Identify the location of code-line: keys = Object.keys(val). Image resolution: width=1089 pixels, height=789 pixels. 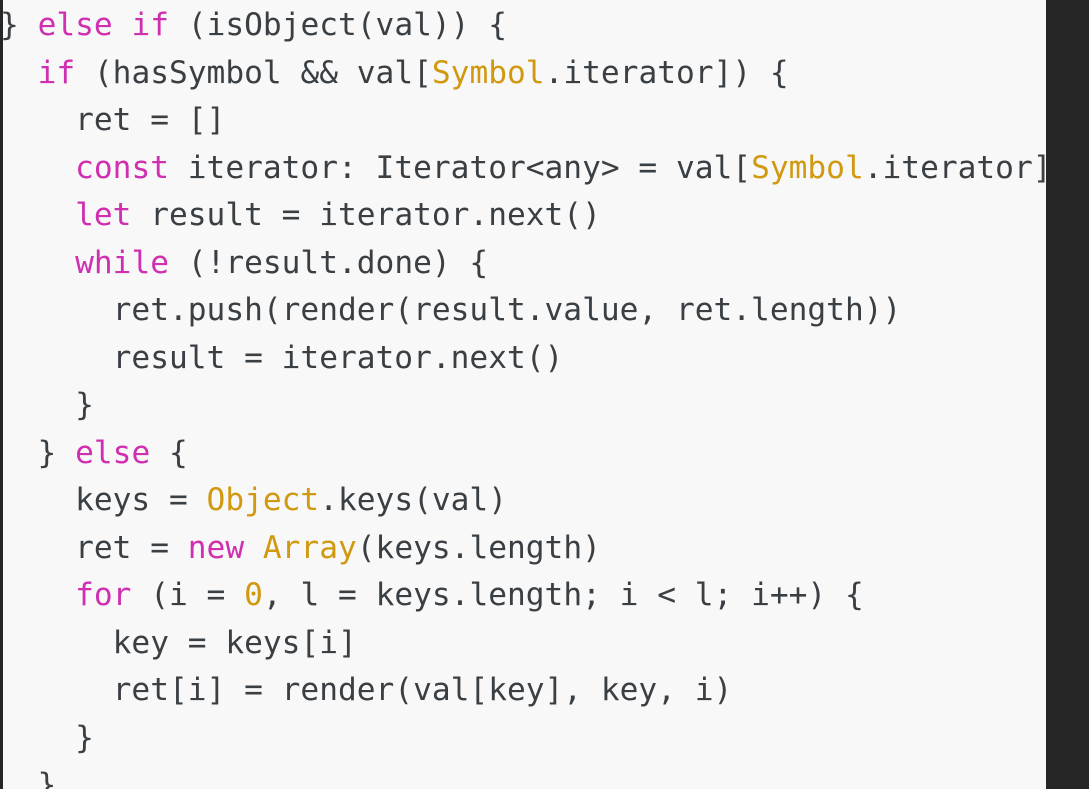
(523, 501).